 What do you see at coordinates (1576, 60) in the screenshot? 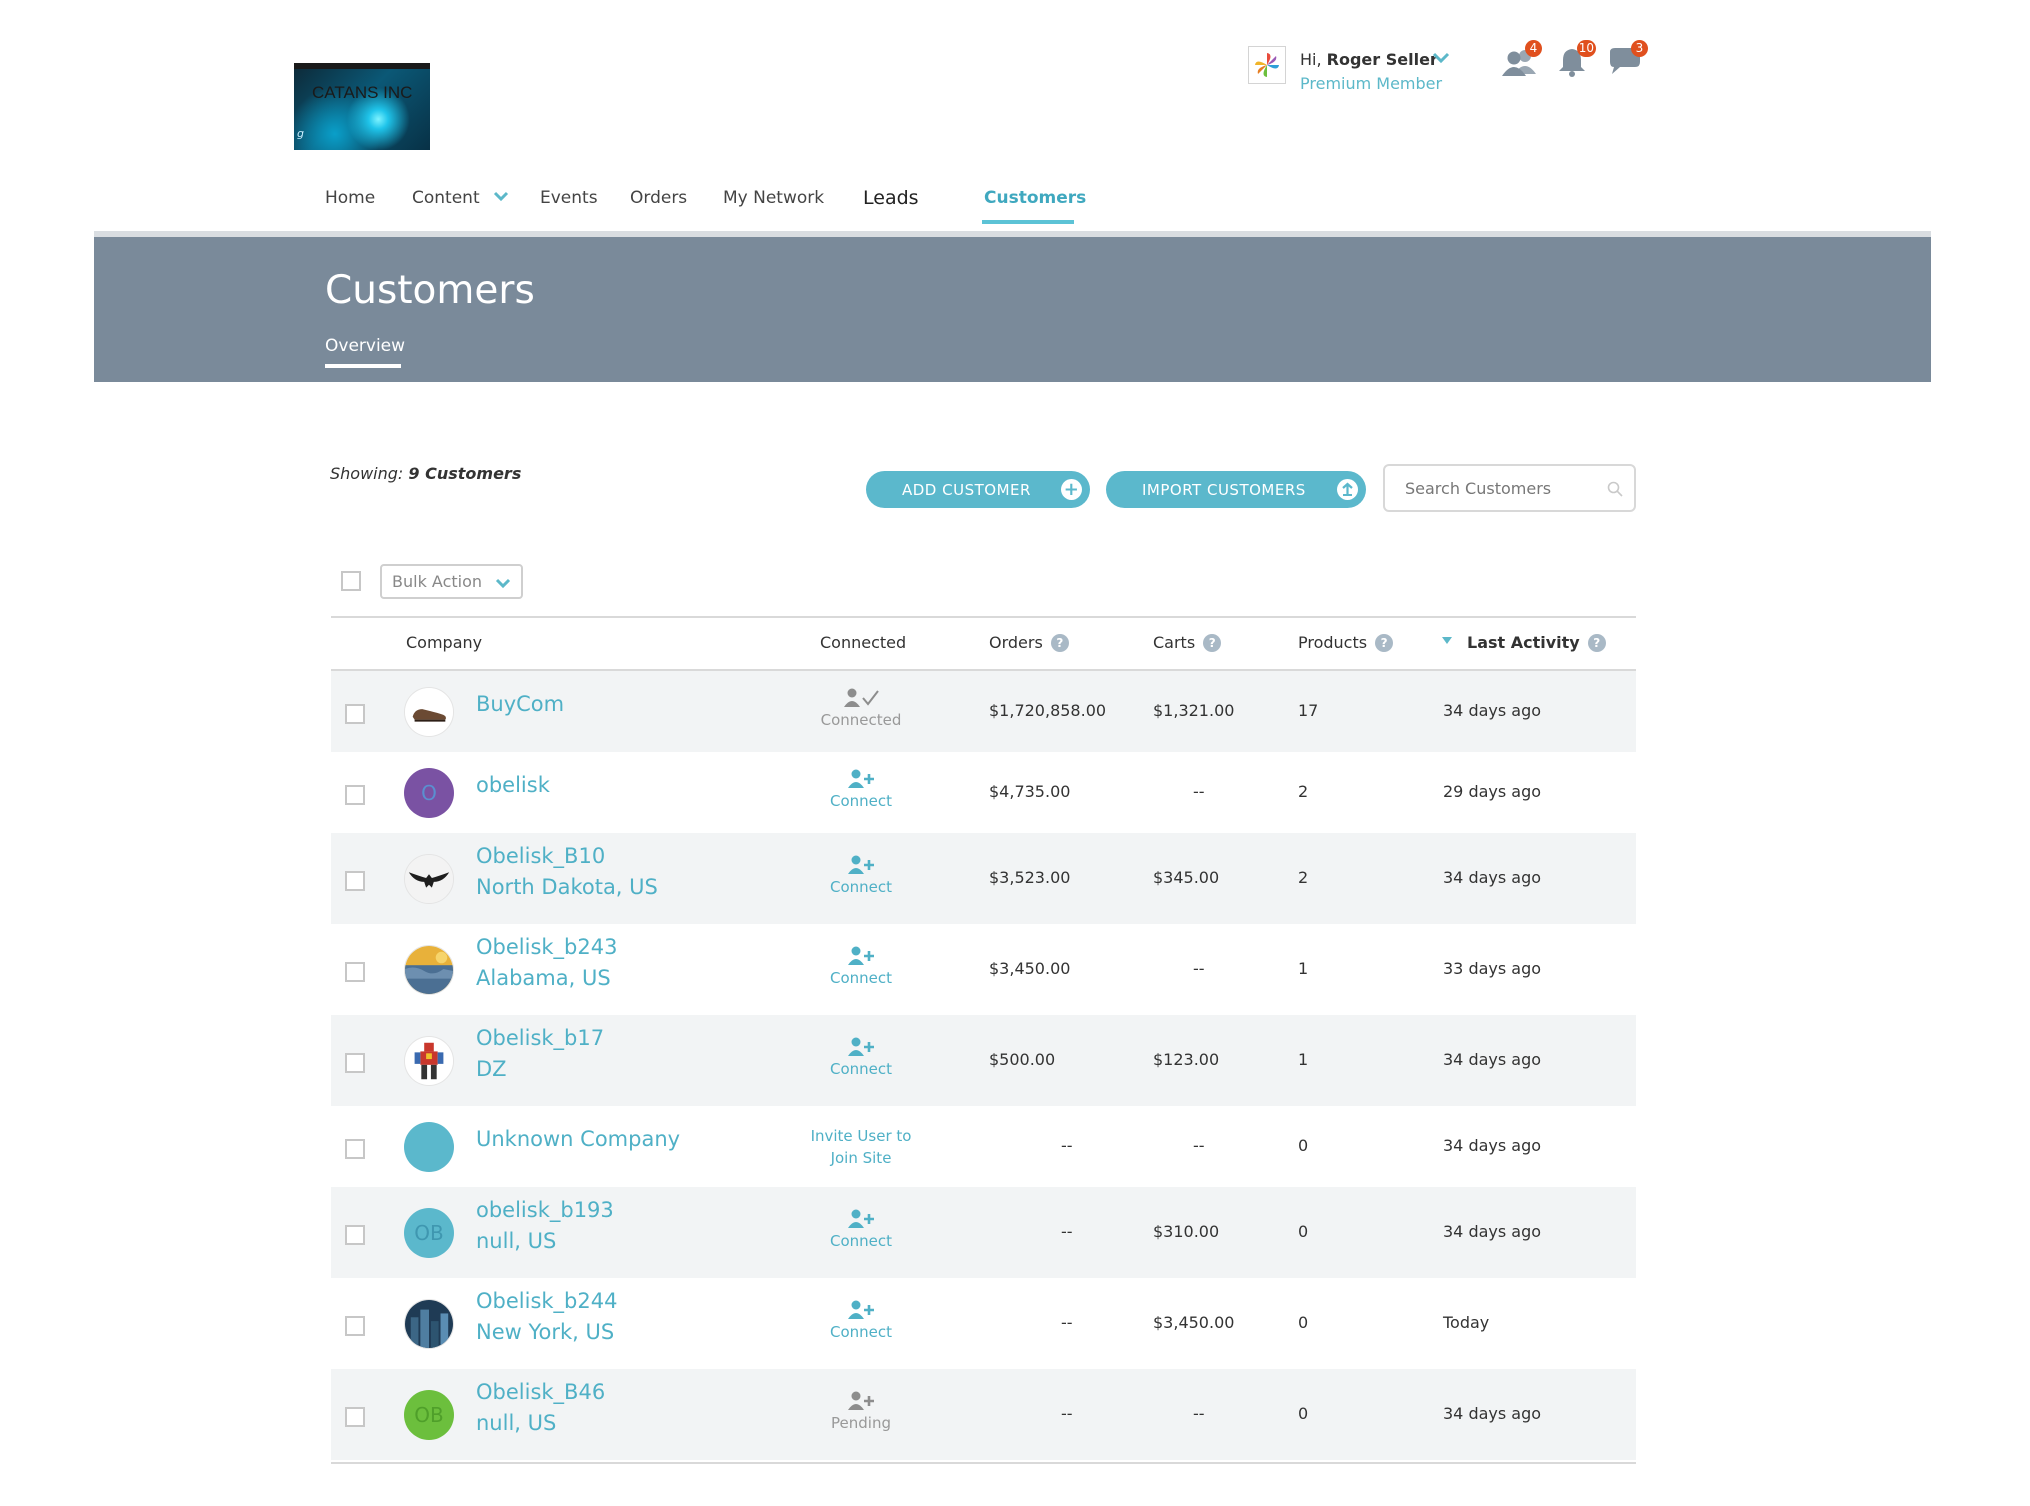
I see `bell-icon: 10` at bounding box center [1576, 60].